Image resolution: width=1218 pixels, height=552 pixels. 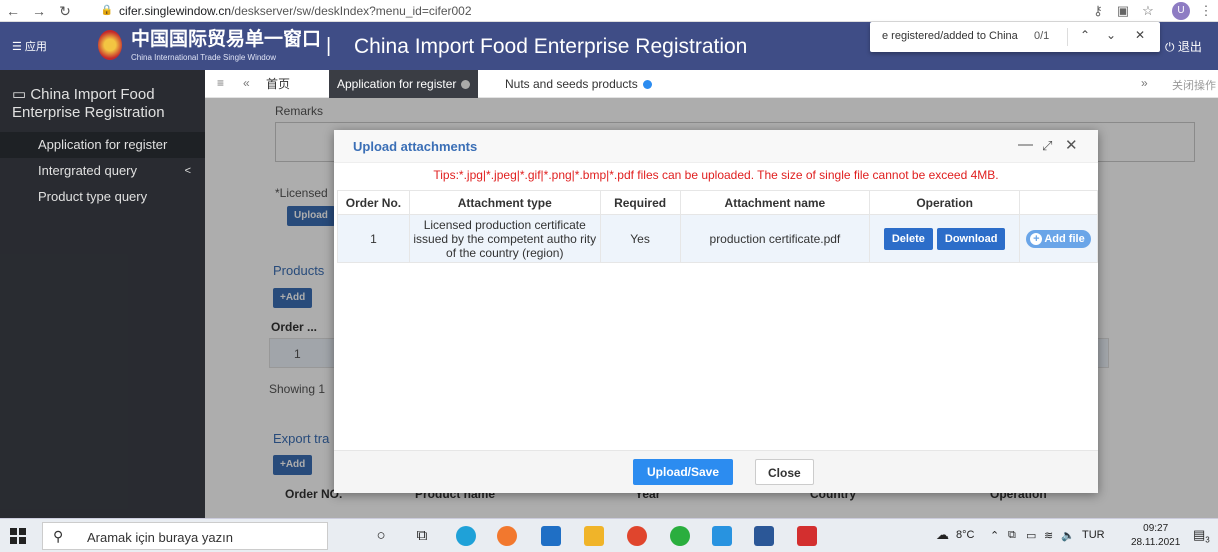 I want to click on battery-icon: ▭, so click(x=1031, y=535).